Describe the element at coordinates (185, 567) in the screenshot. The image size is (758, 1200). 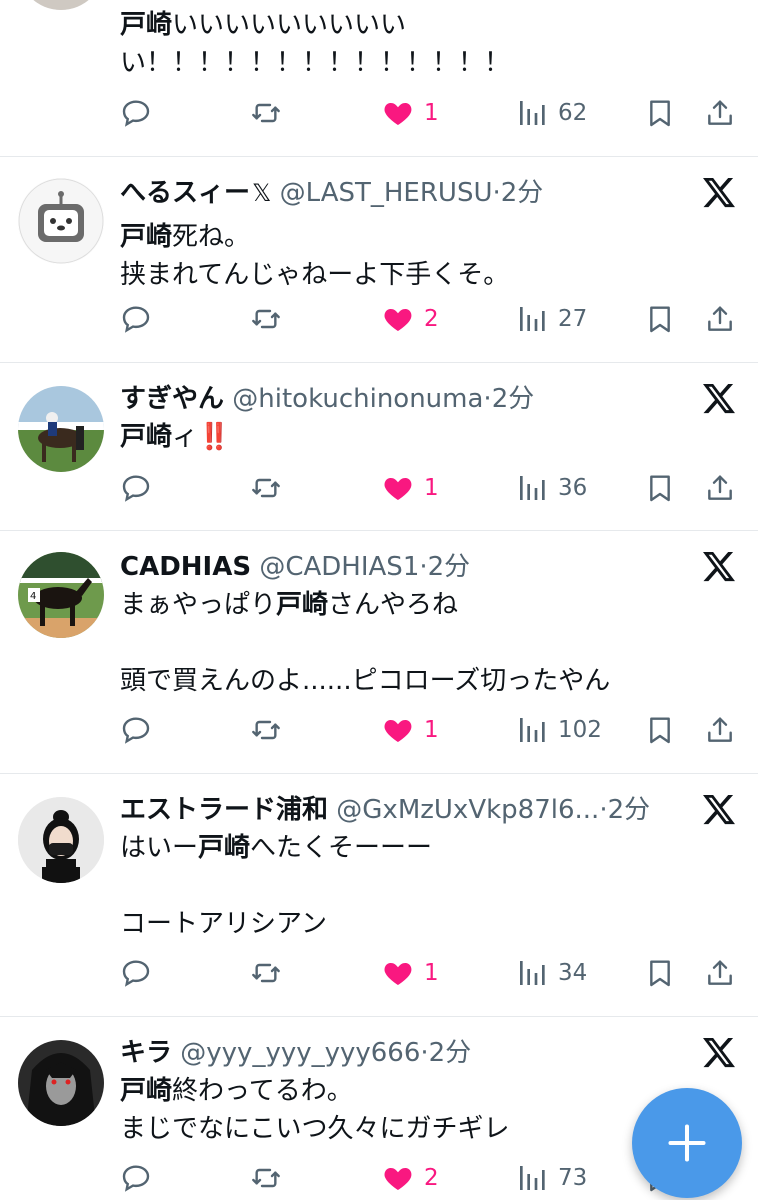
I see `display-name: CADHIAS` at that location.